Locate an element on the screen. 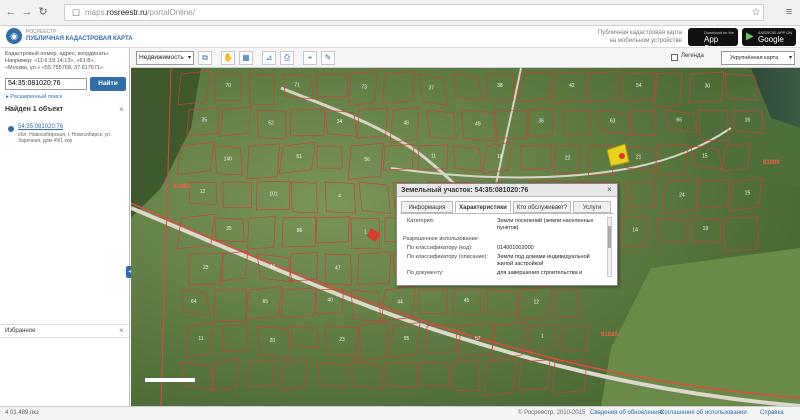  parcel-label: 30 is located at coordinates (708, 86).